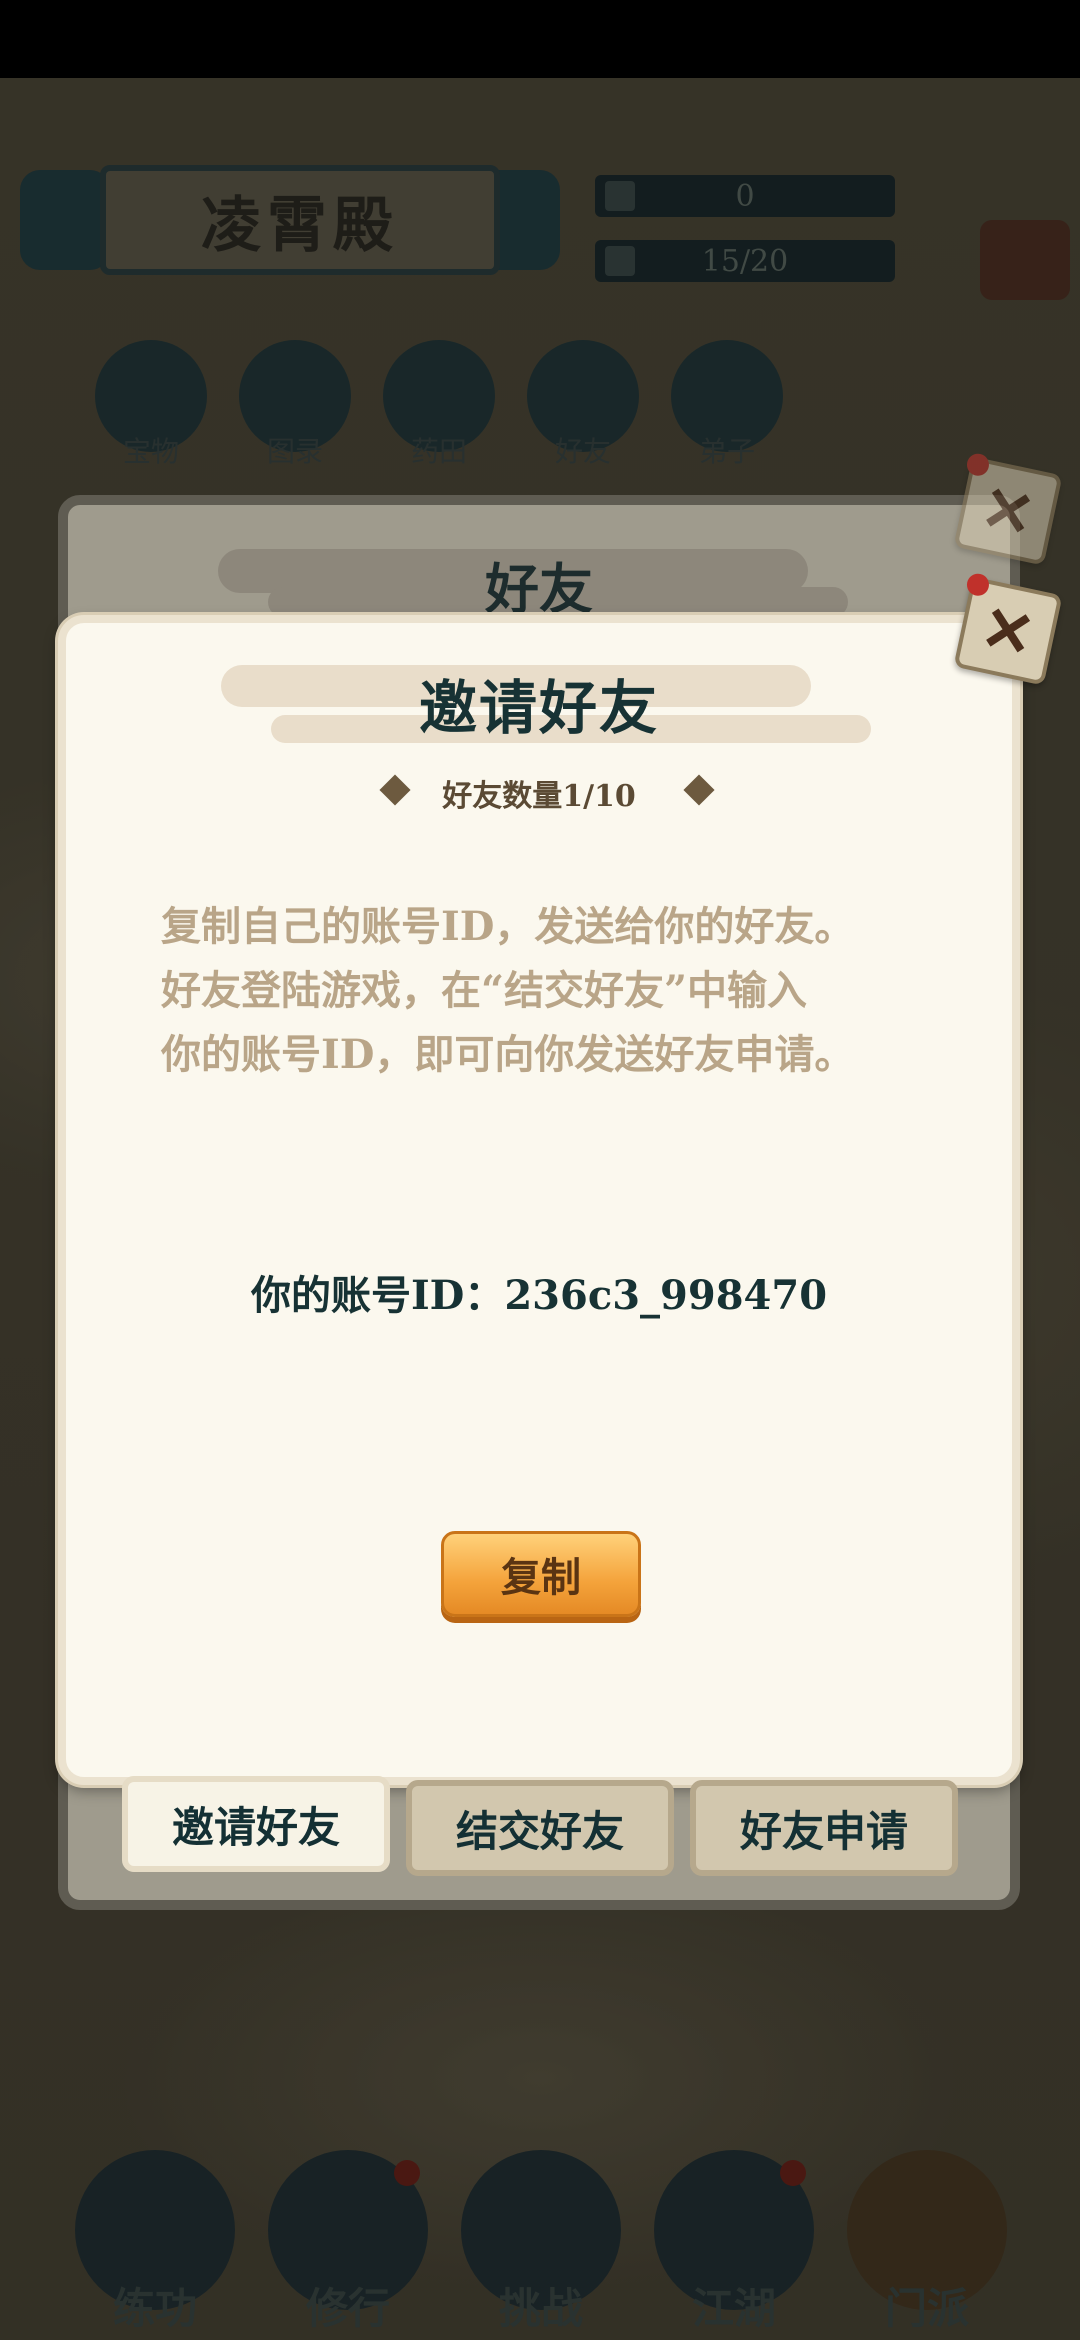 This screenshot has height=2340, width=1080. What do you see at coordinates (539, 796) in the screenshot?
I see `friend-count: 好友数量1/10` at bounding box center [539, 796].